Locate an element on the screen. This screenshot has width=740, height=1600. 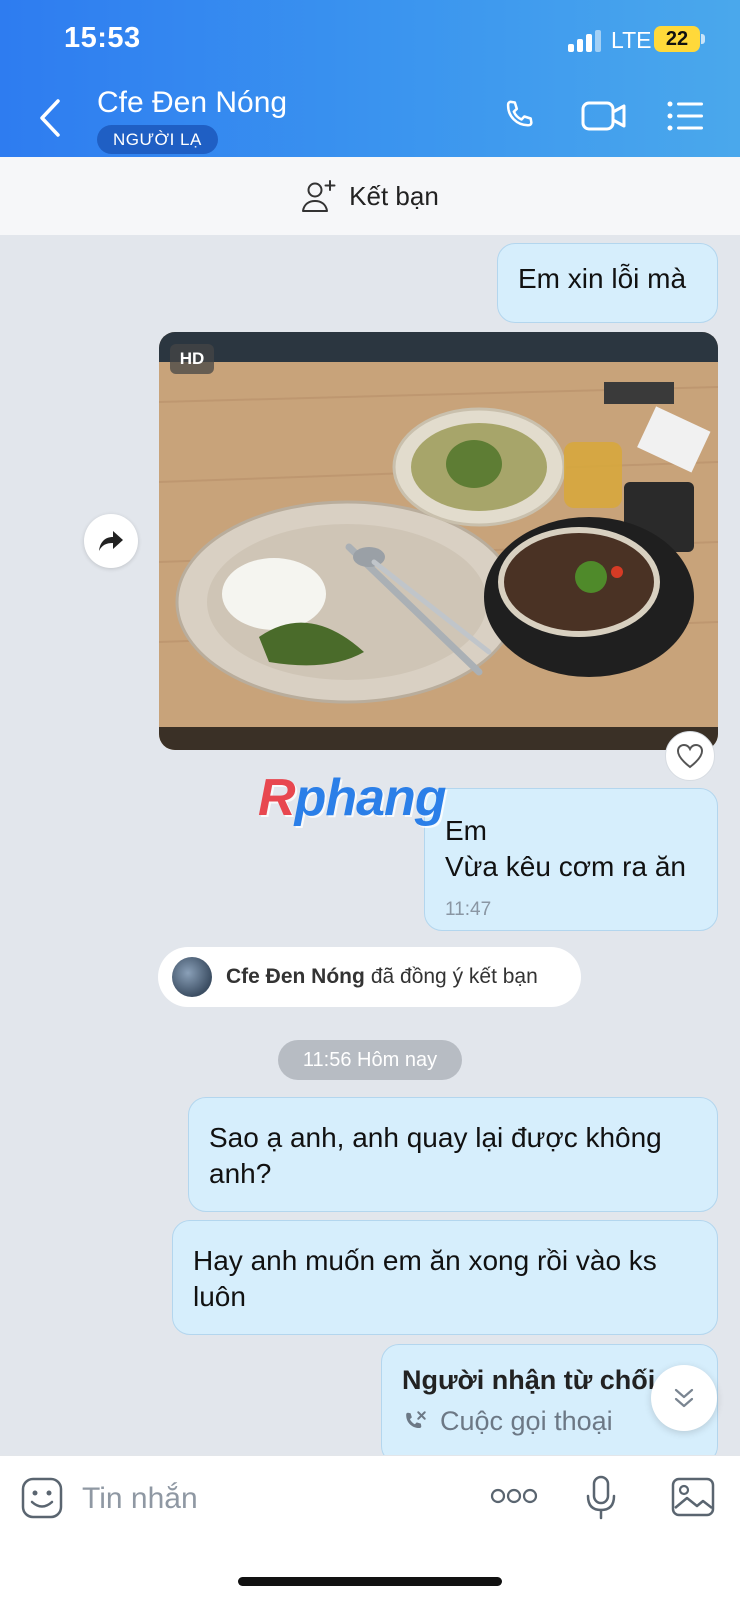
send-image-button is located at coordinates (693, 1499).